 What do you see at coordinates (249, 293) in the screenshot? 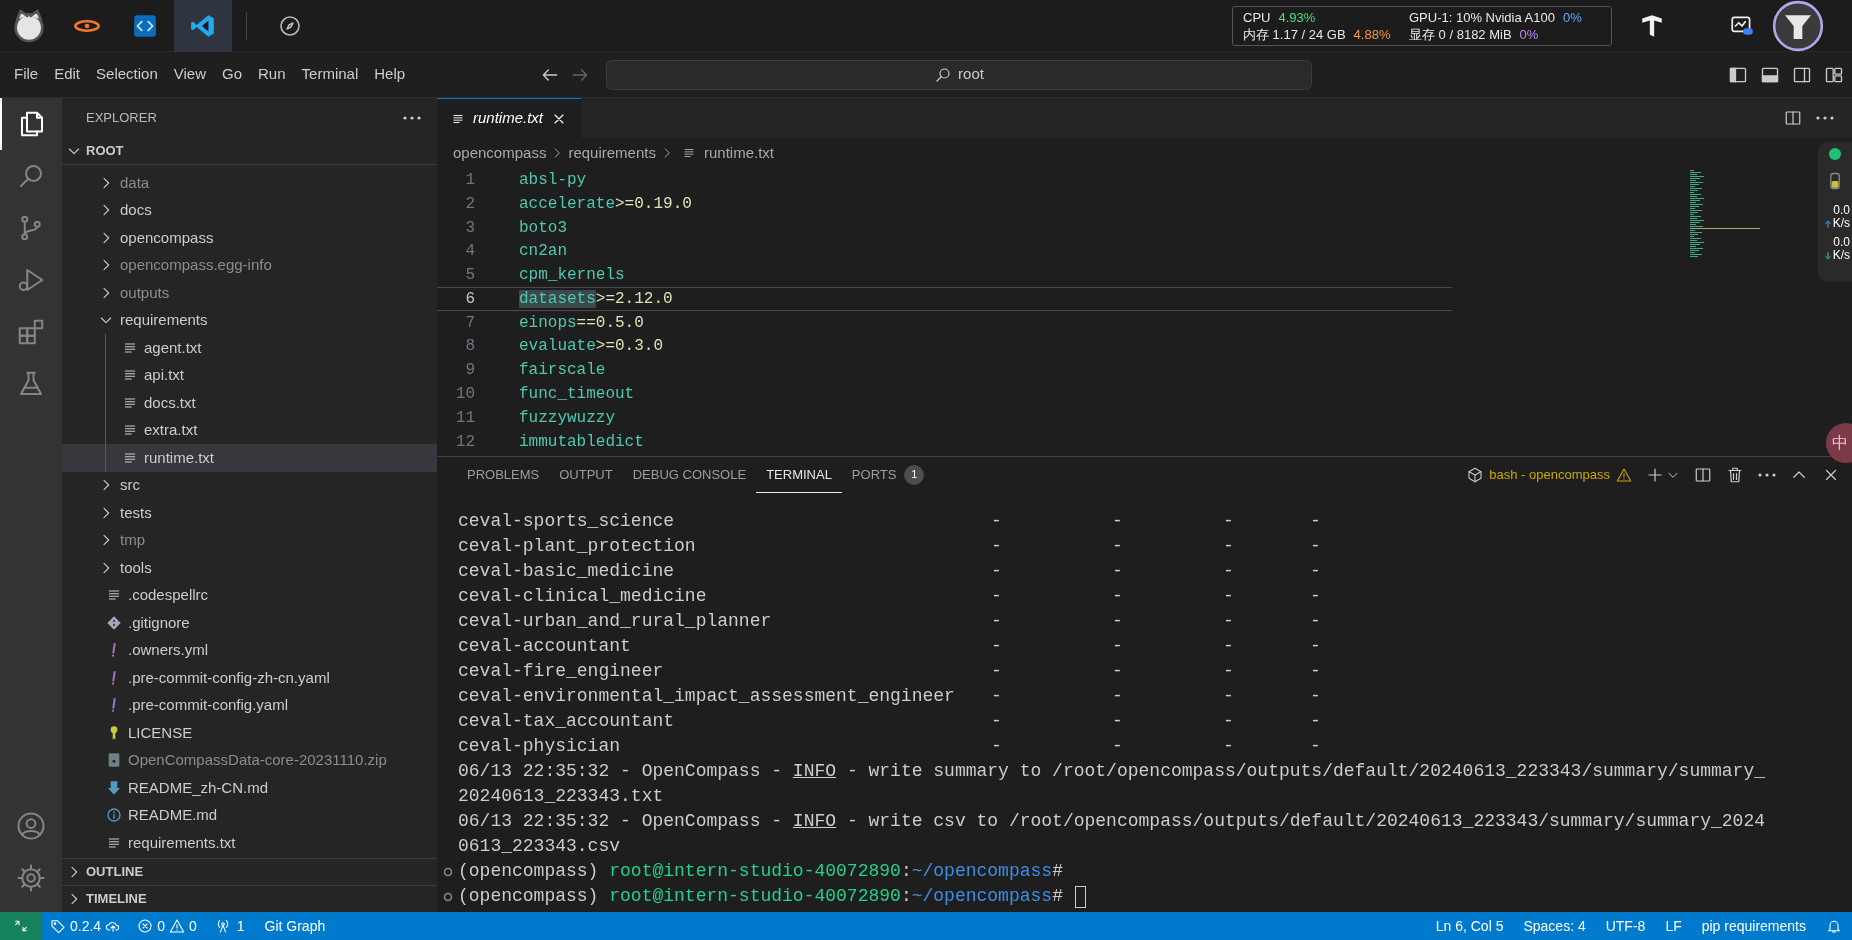
I see `folder-row: outputs` at bounding box center [249, 293].